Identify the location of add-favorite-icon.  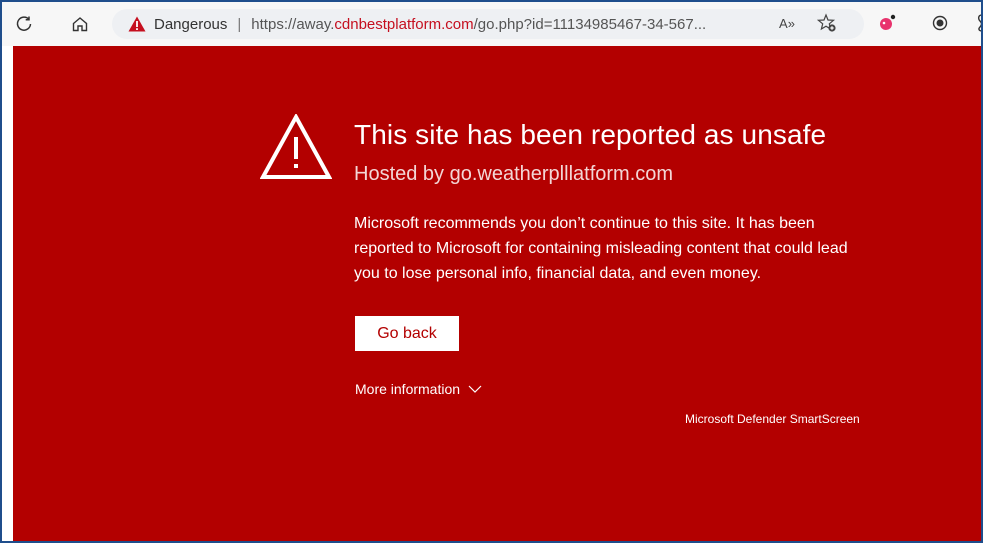
(827, 23).